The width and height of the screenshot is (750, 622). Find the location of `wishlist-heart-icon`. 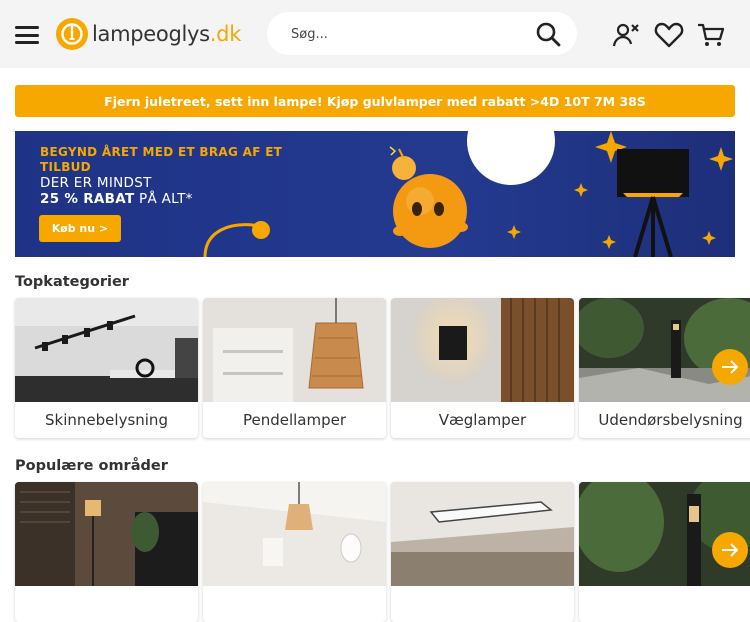

wishlist-heart-icon is located at coordinates (669, 35).